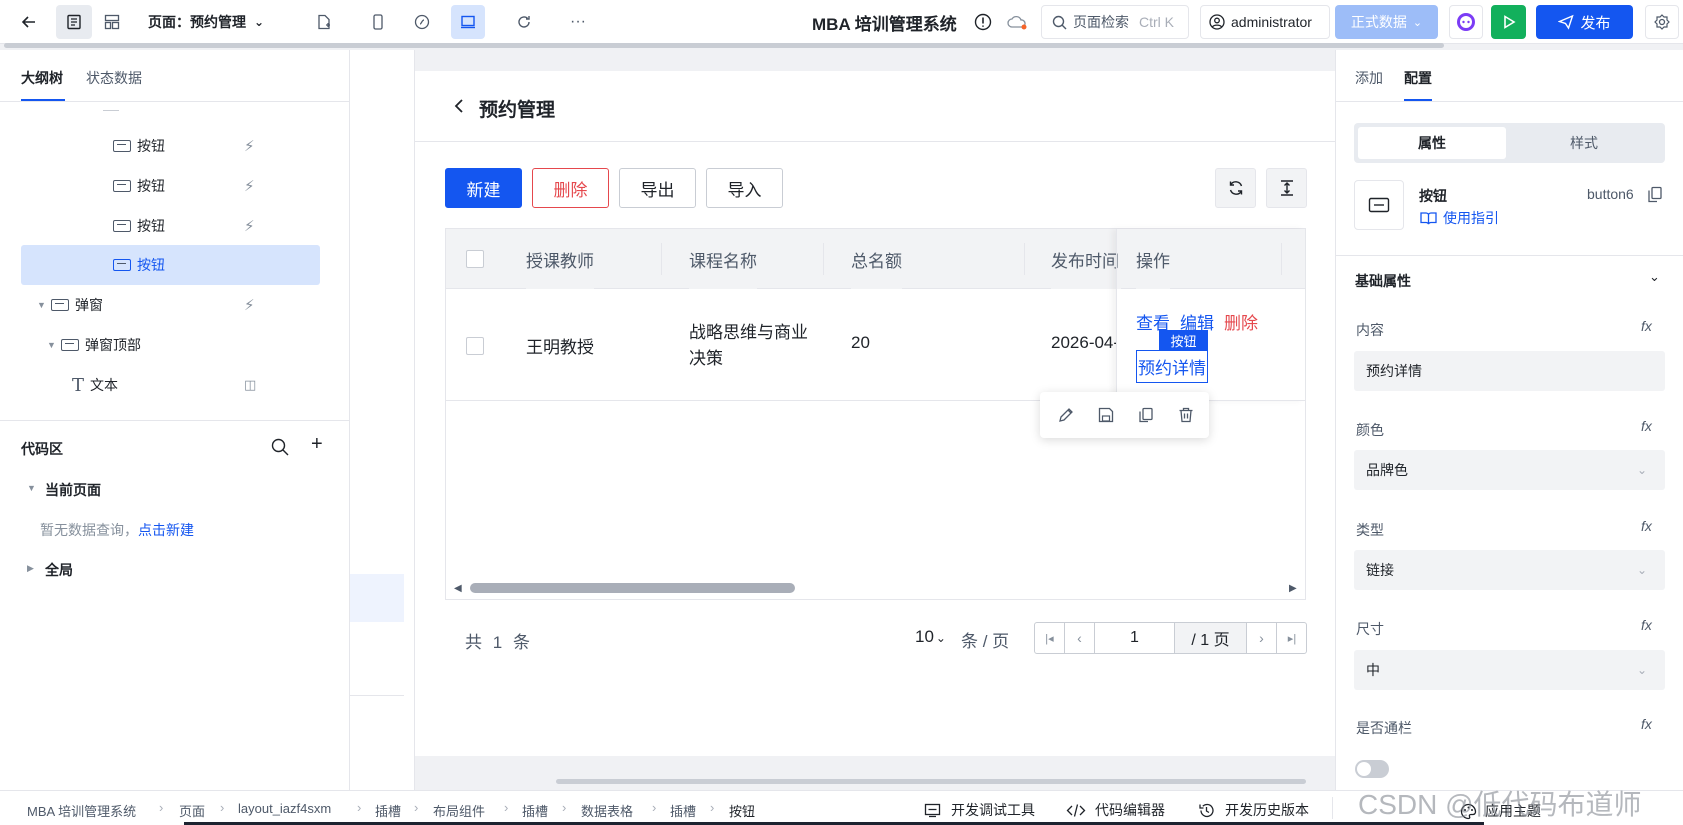 The height and width of the screenshot is (825, 1683). What do you see at coordinates (166, 530) in the screenshot?
I see `create-query-link: 点击新建` at bounding box center [166, 530].